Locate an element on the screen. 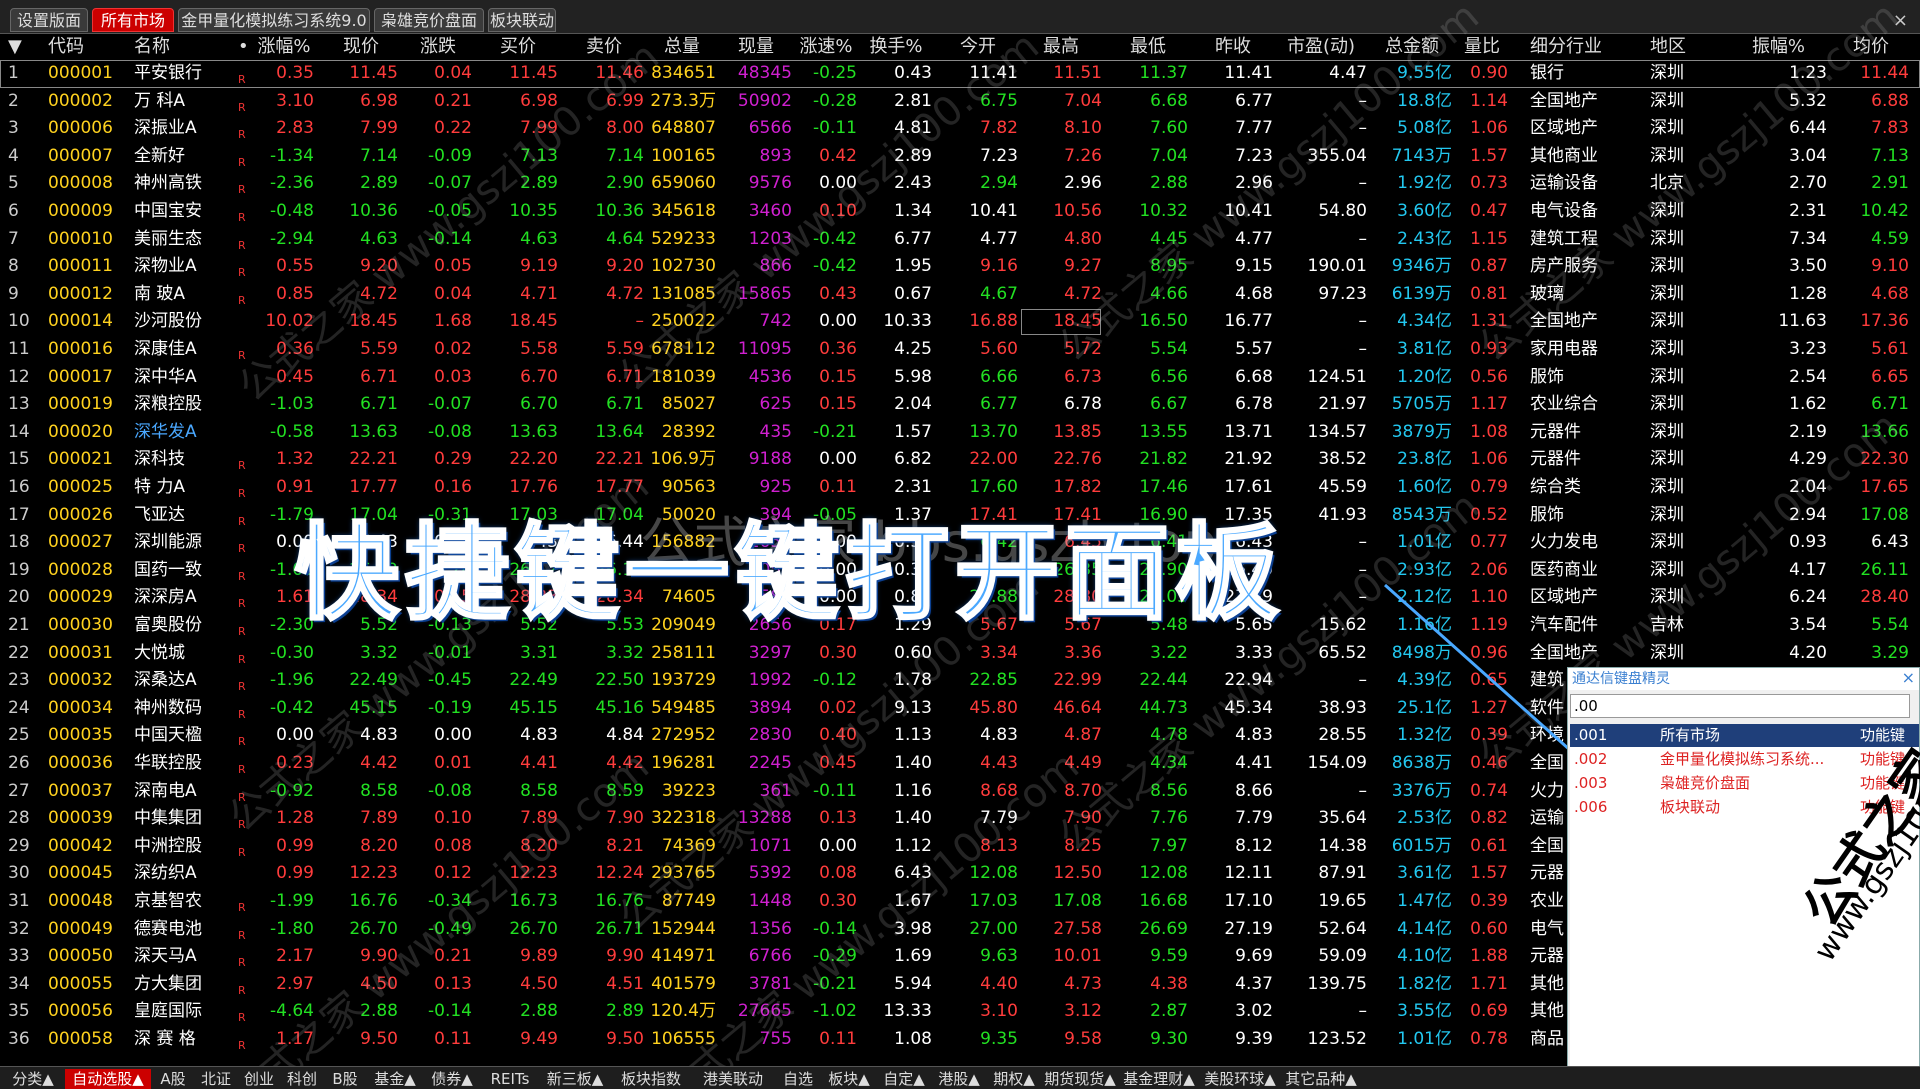  table-cell: 0.00 is located at coordinates (838, 321).